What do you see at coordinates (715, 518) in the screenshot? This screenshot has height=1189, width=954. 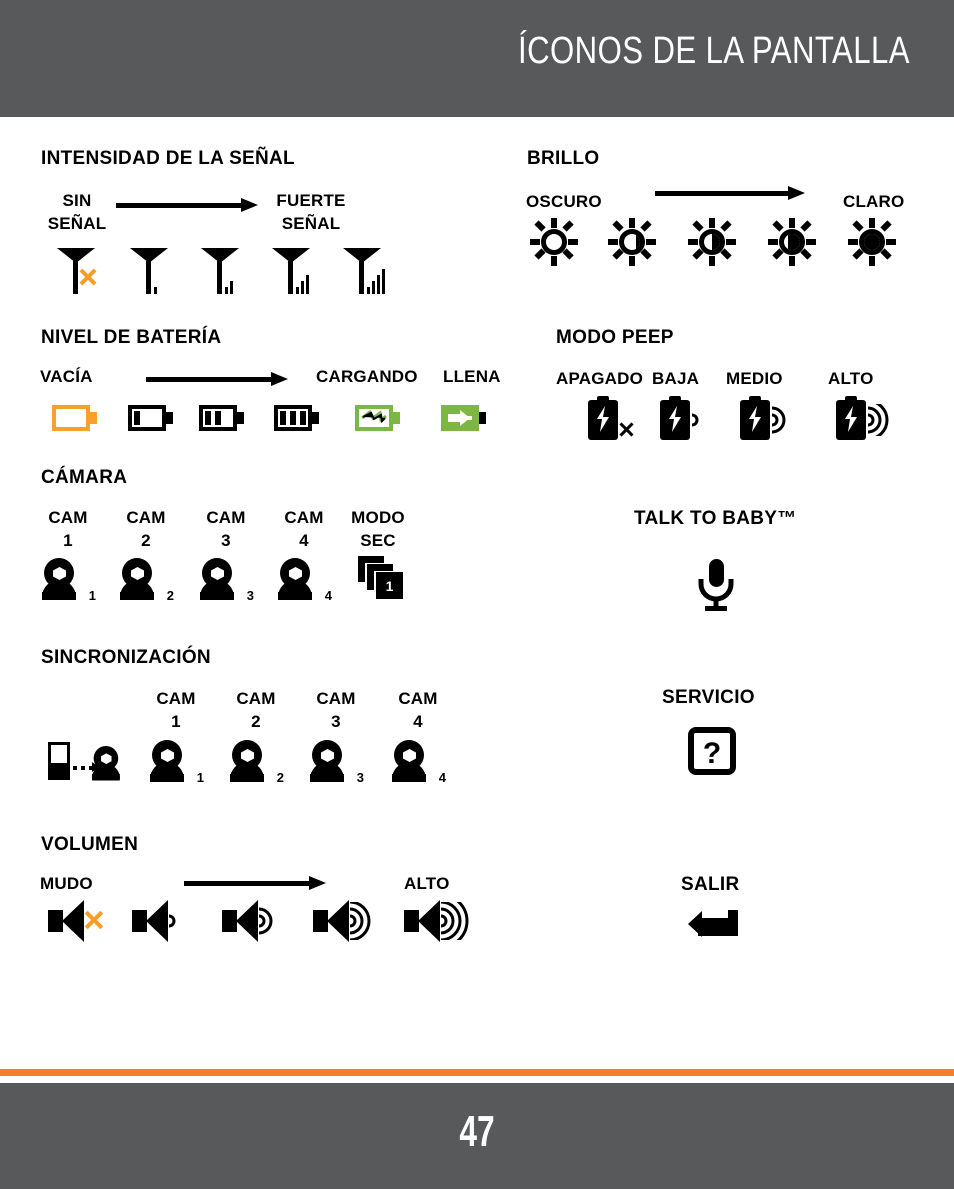 I see `section-title-talk: TALK TO BABY™` at bounding box center [715, 518].